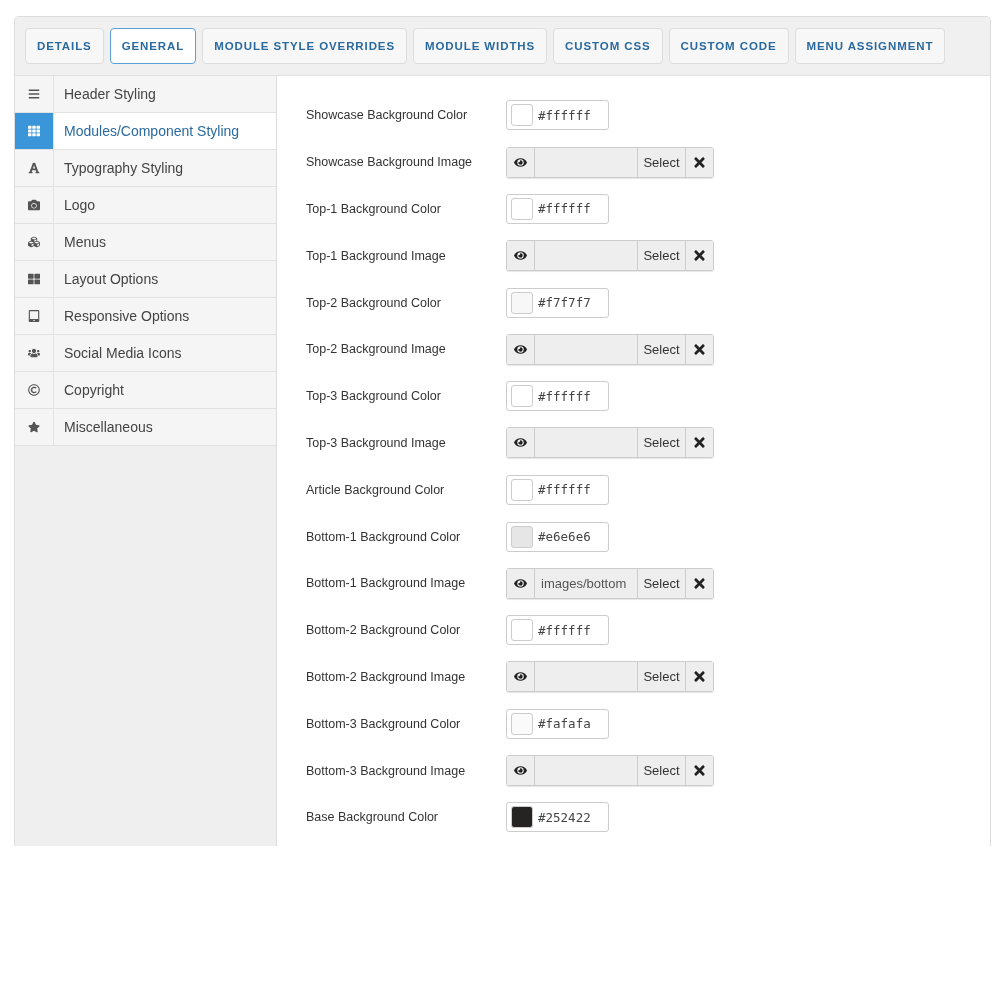 The height and width of the screenshot is (1005, 1005). I want to click on grid-icon, so click(34, 131).